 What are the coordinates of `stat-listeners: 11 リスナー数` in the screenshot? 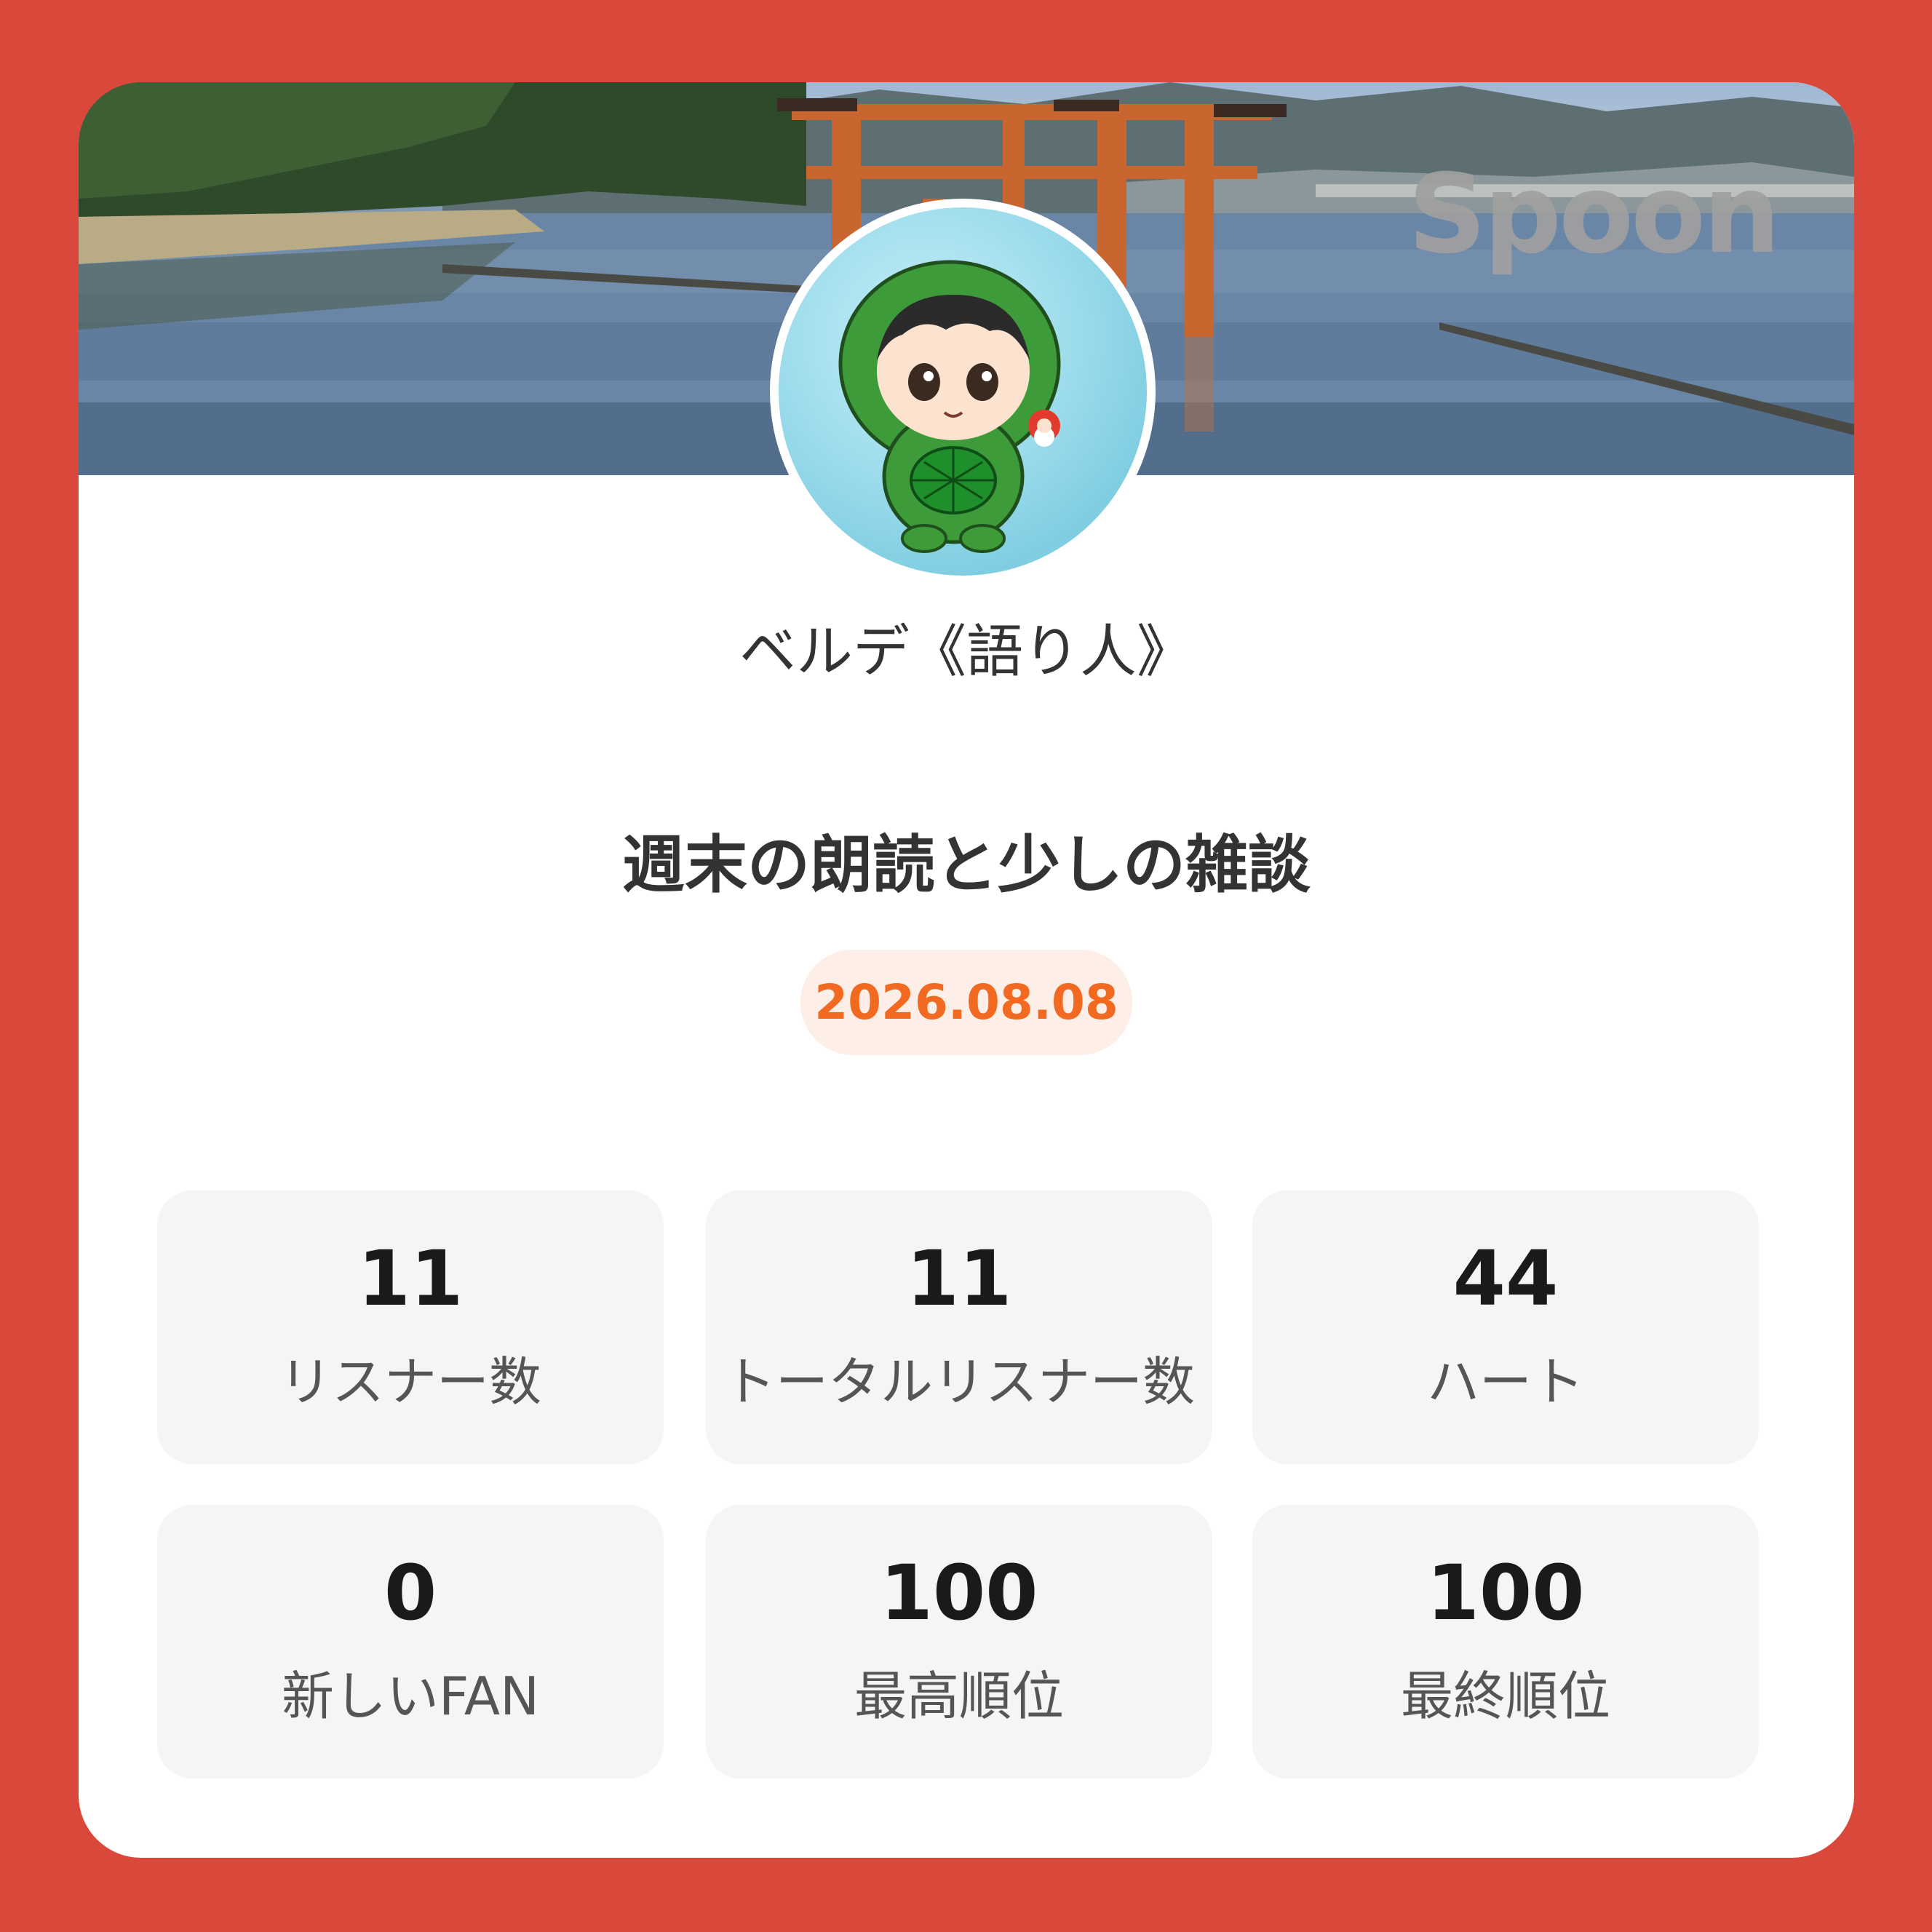 It's located at (411, 1327).